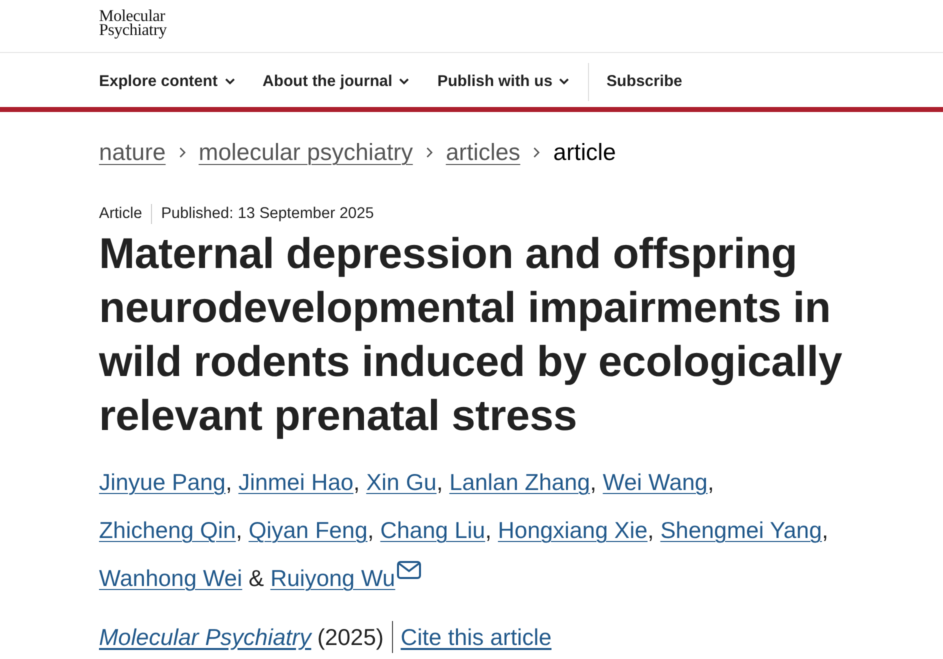 The height and width of the screenshot is (659, 943). What do you see at coordinates (170, 578) in the screenshot?
I see `author-link: Wanhong Wei` at bounding box center [170, 578].